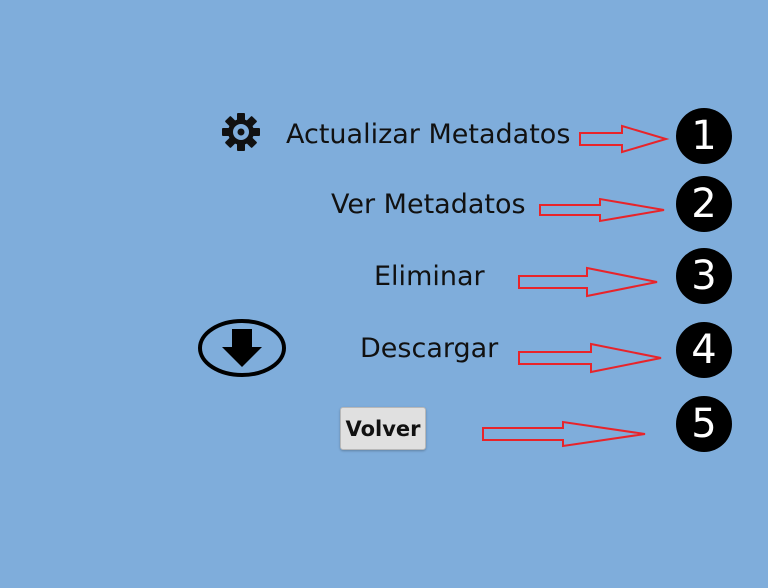  What do you see at coordinates (383, 428) in the screenshot?
I see `volver-button: Volver` at bounding box center [383, 428].